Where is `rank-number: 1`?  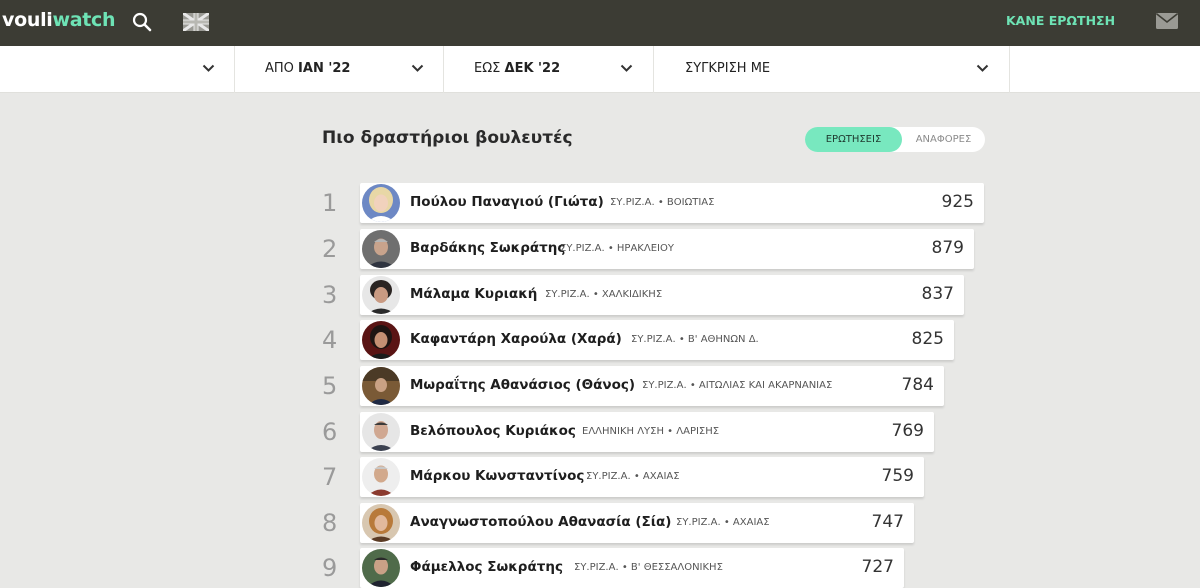
rank-number: 1 is located at coordinates (330, 203).